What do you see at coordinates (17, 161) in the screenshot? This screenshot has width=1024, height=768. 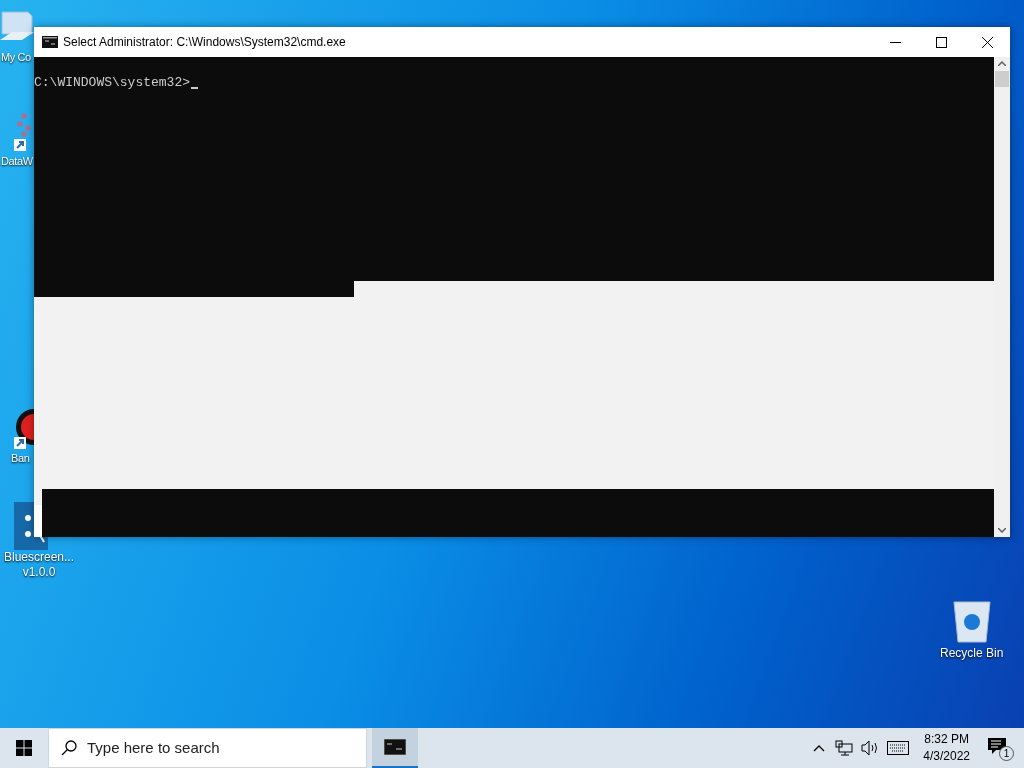 I see `icon-label: DataW` at bounding box center [17, 161].